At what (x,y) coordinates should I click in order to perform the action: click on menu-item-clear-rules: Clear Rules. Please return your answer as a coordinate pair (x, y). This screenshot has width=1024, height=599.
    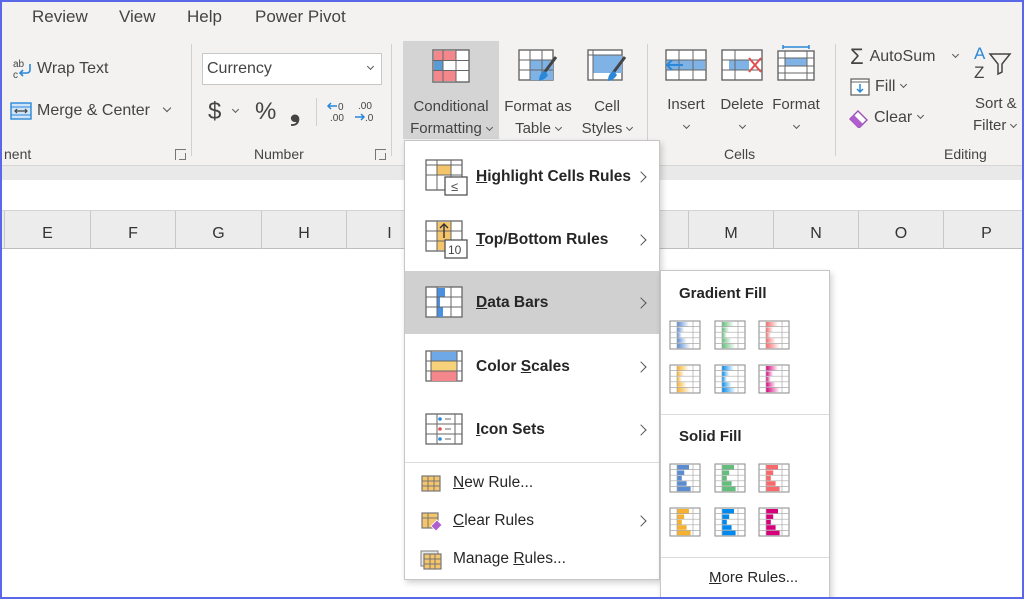
    Looking at the image, I should click on (532, 521).